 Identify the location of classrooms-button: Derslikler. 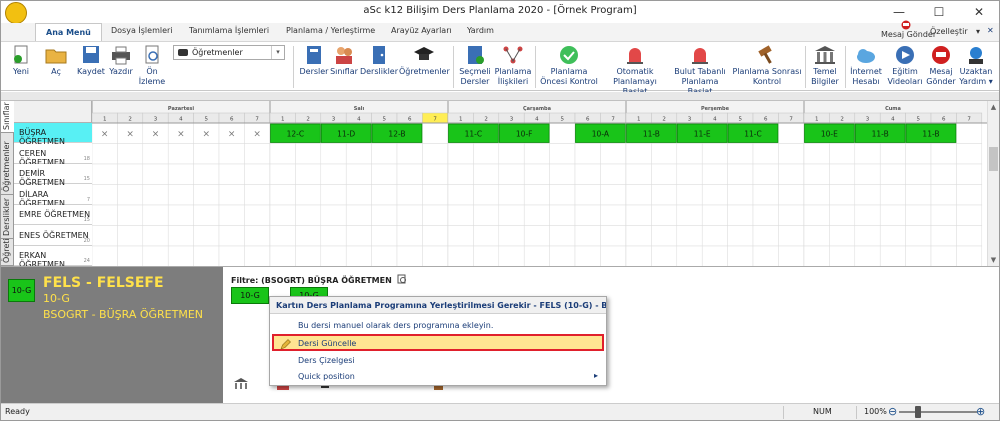
(379, 61).